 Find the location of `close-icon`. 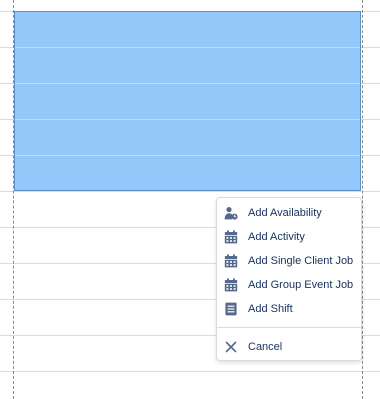

close-icon is located at coordinates (231, 347).